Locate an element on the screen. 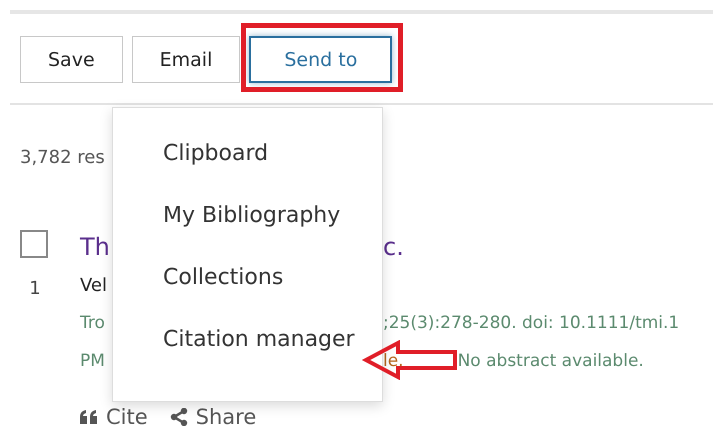  result-number: 1 is located at coordinates (35, 288).